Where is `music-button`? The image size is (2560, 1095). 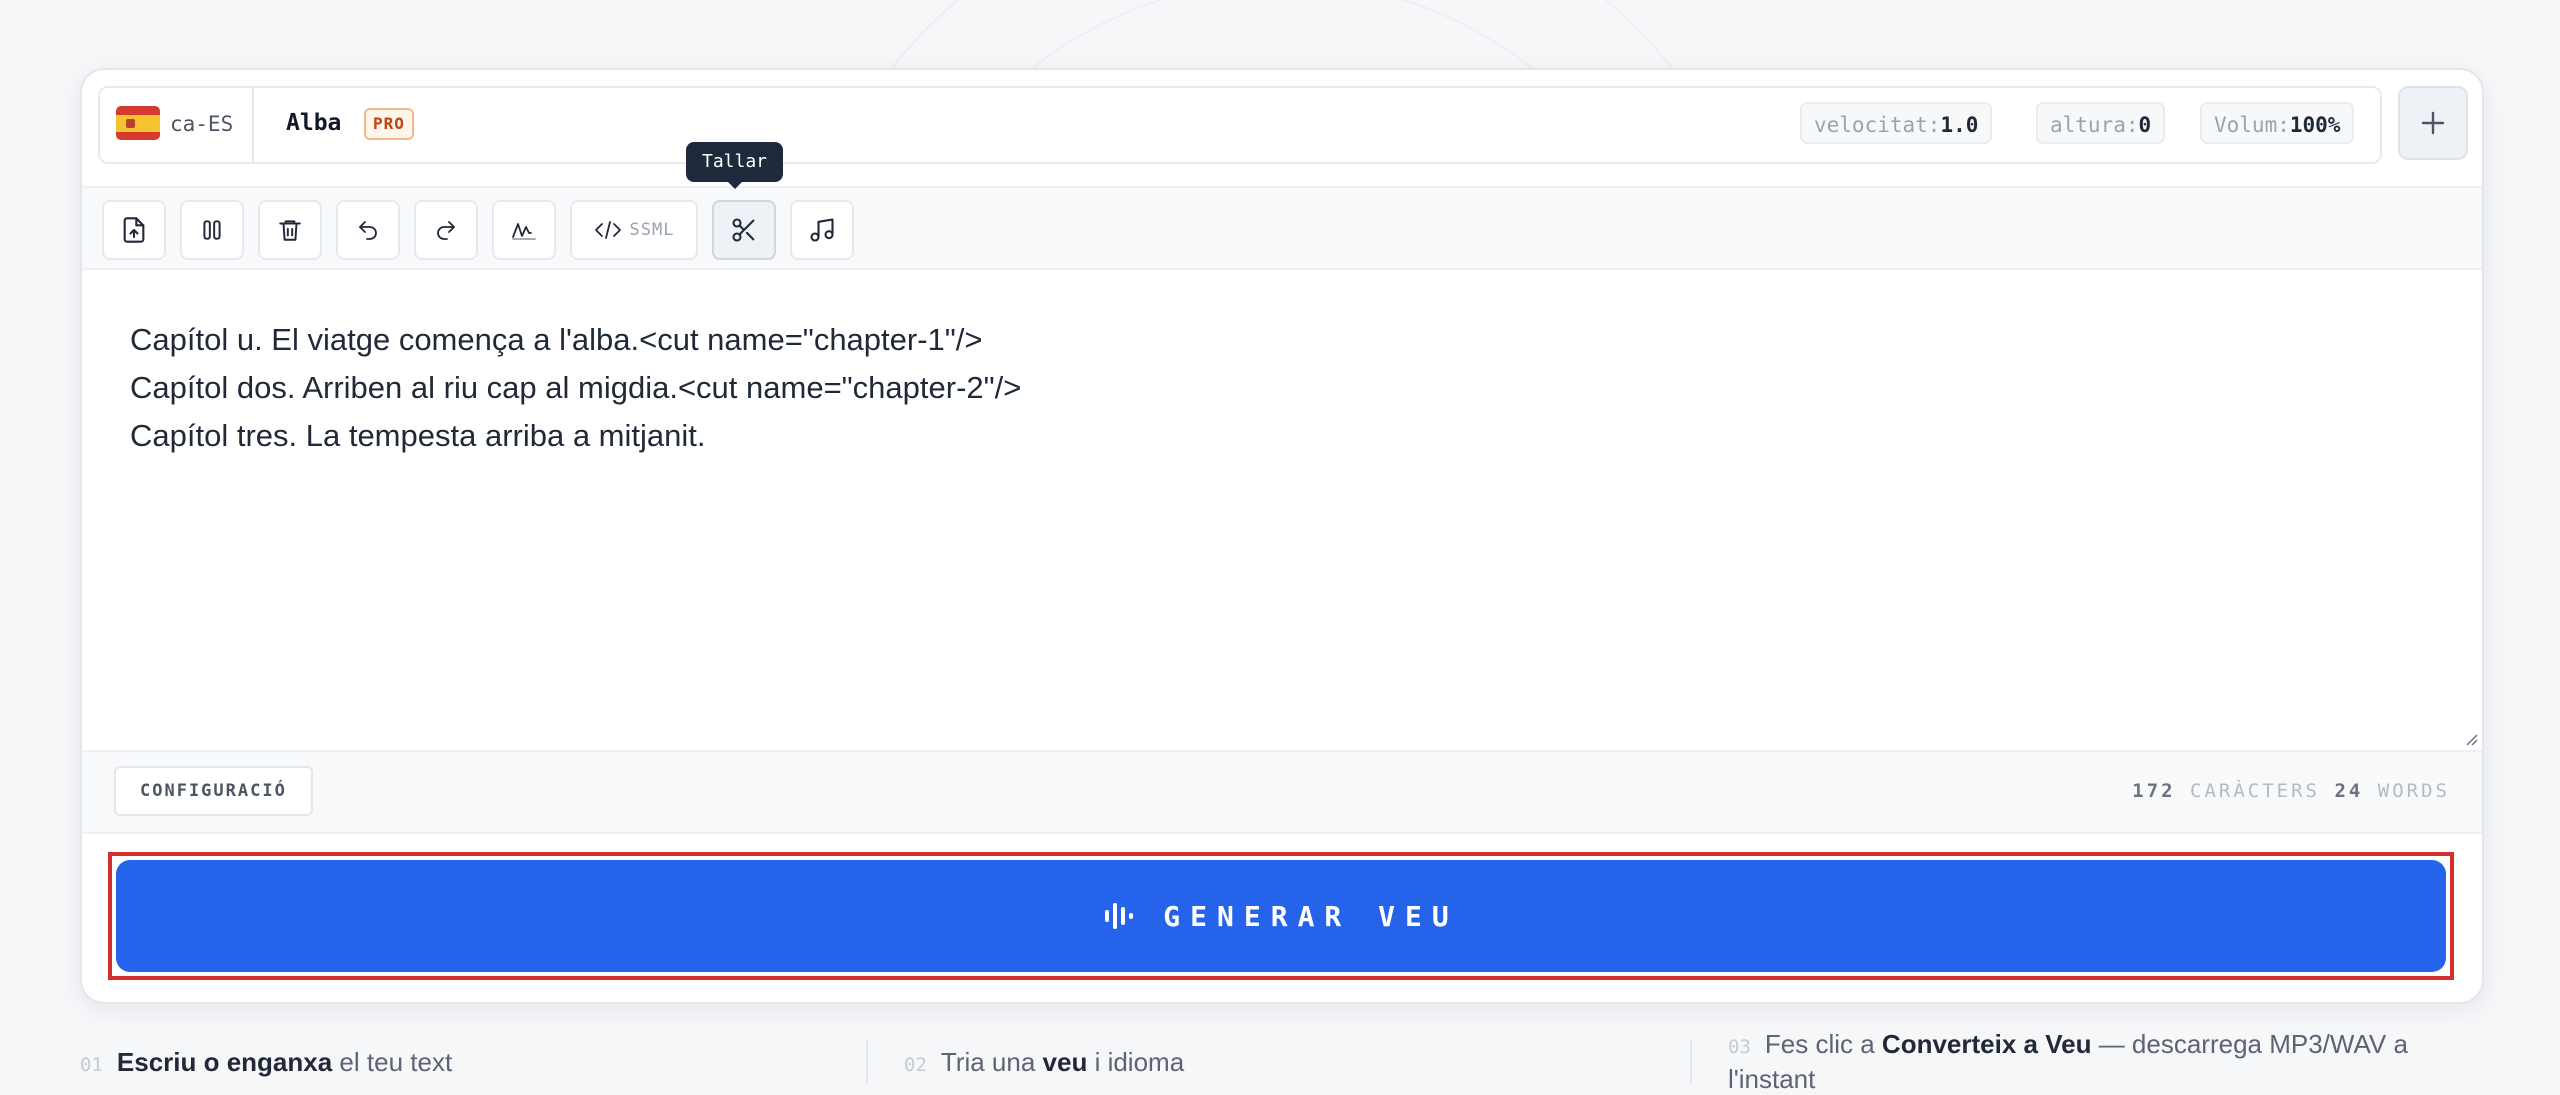 music-button is located at coordinates (822, 230).